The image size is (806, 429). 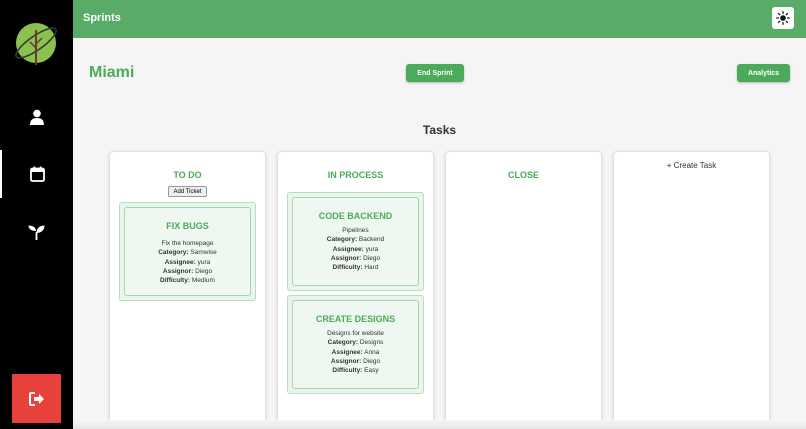 I want to click on sprout-icon, so click(x=36, y=232).